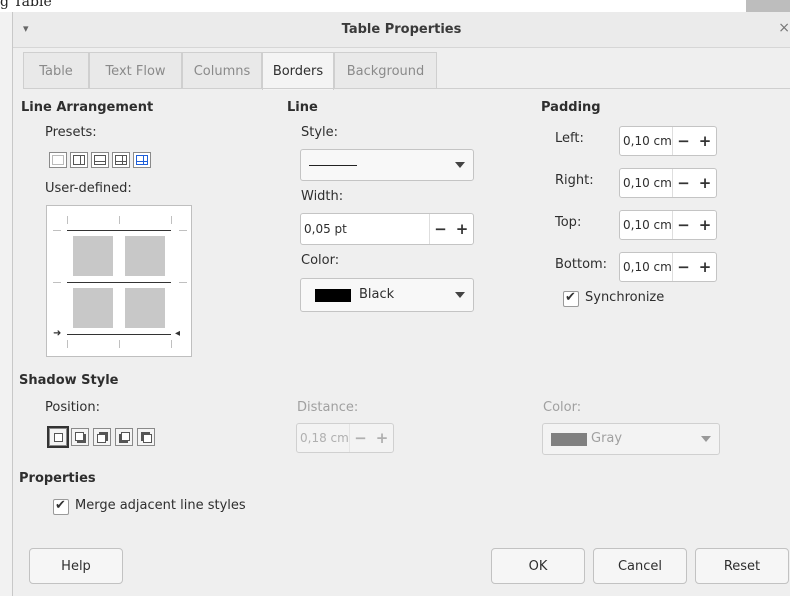 The width and height of the screenshot is (790, 596). Describe the element at coordinates (80, 437) in the screenshot. I see `shadow-bottom-right-icon` at that location.